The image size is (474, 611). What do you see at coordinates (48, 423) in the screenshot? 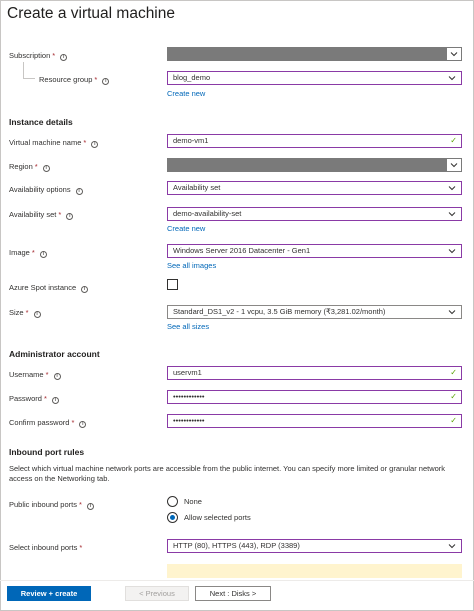
I see `confirm-password-label: Confirm password * i` at bounding box center [48, 423].